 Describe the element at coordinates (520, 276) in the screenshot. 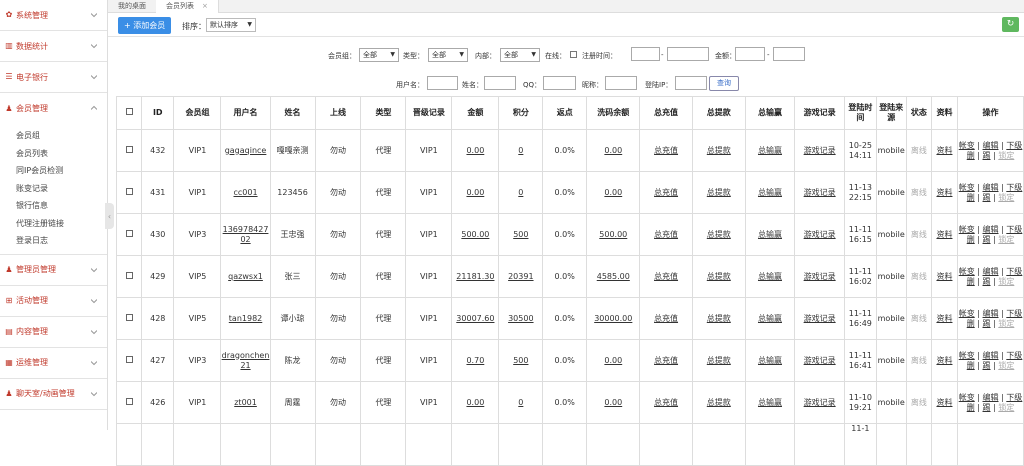

I see `points-link: 20391` at that location.